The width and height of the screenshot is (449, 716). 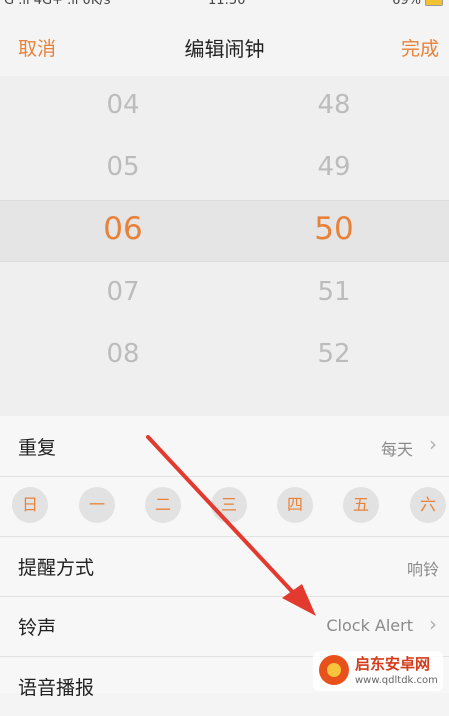 I want to click on day-toggle-thu: 四, so click(x=295, y=505).